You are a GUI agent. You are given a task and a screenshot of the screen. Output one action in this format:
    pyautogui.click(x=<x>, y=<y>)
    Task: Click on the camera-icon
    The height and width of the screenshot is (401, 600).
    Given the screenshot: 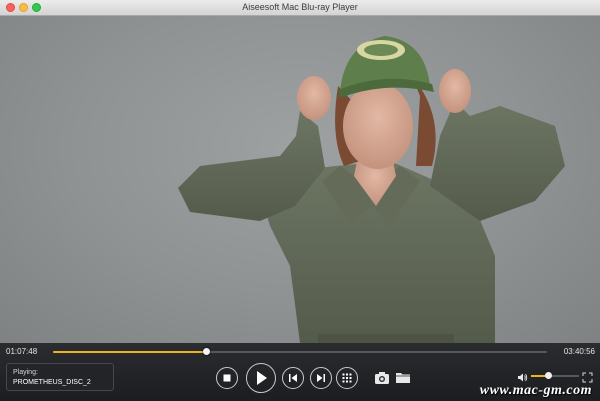 What is the action you would take?
    pyautogui.click(x=382, y=378)
    